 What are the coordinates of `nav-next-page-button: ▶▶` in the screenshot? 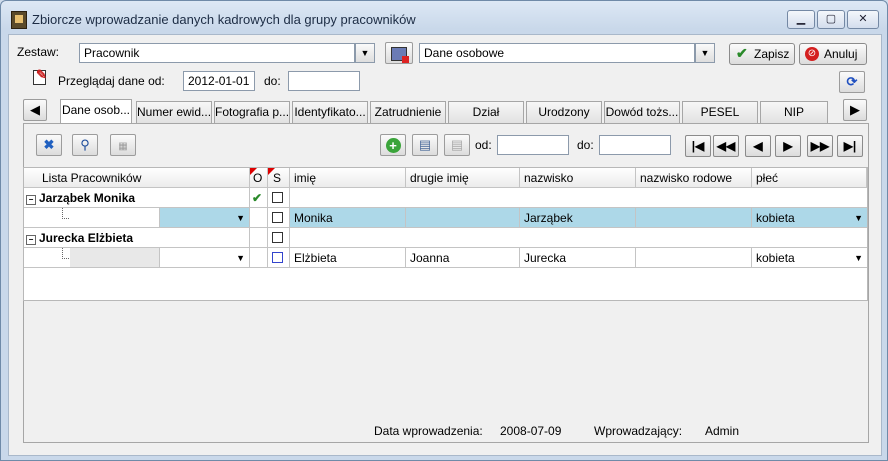 It's located at (820, 146).